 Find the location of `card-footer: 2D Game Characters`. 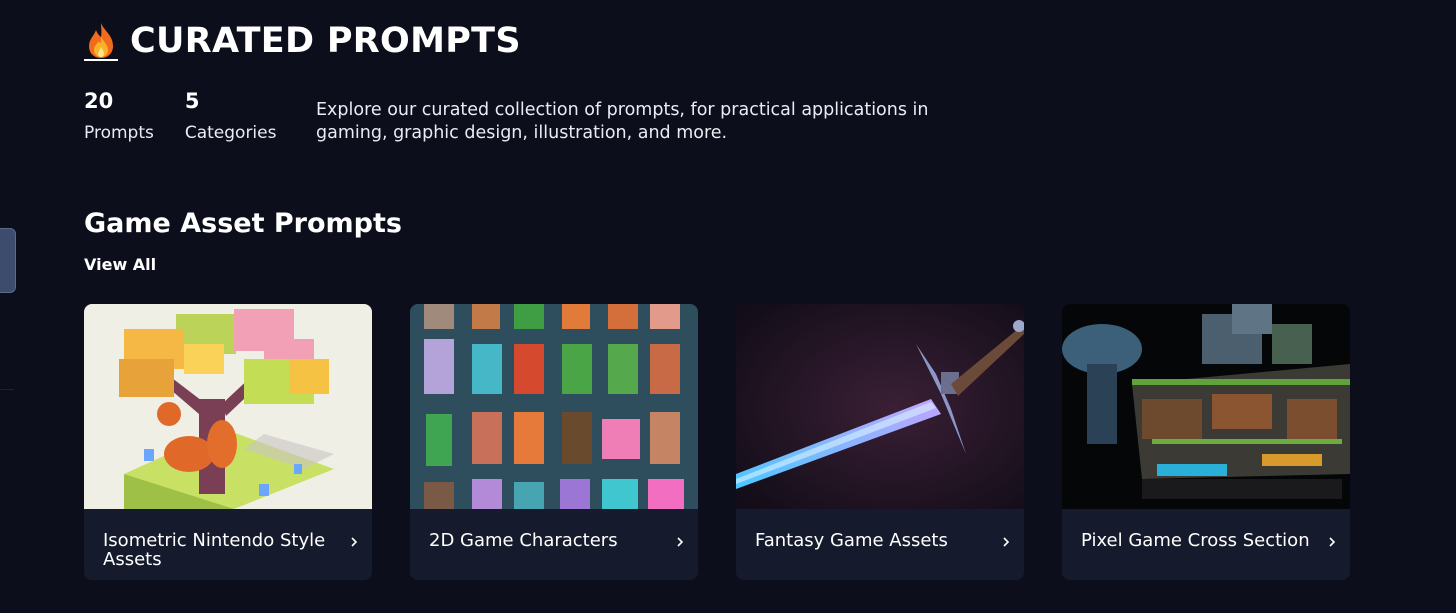

card-footer: 2D Game Characters is located at coordinates (554, 544).